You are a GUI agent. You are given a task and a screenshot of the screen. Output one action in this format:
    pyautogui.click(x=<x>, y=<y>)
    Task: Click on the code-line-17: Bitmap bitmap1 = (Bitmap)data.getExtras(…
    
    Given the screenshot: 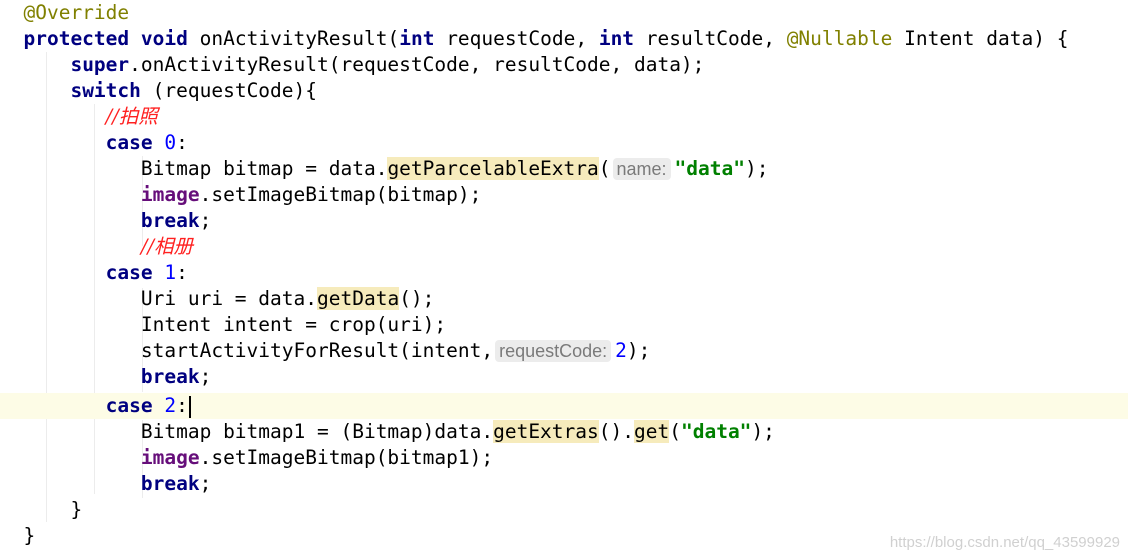 What is the action you would take?
    pyautogui.click(x=564, y=432)
    